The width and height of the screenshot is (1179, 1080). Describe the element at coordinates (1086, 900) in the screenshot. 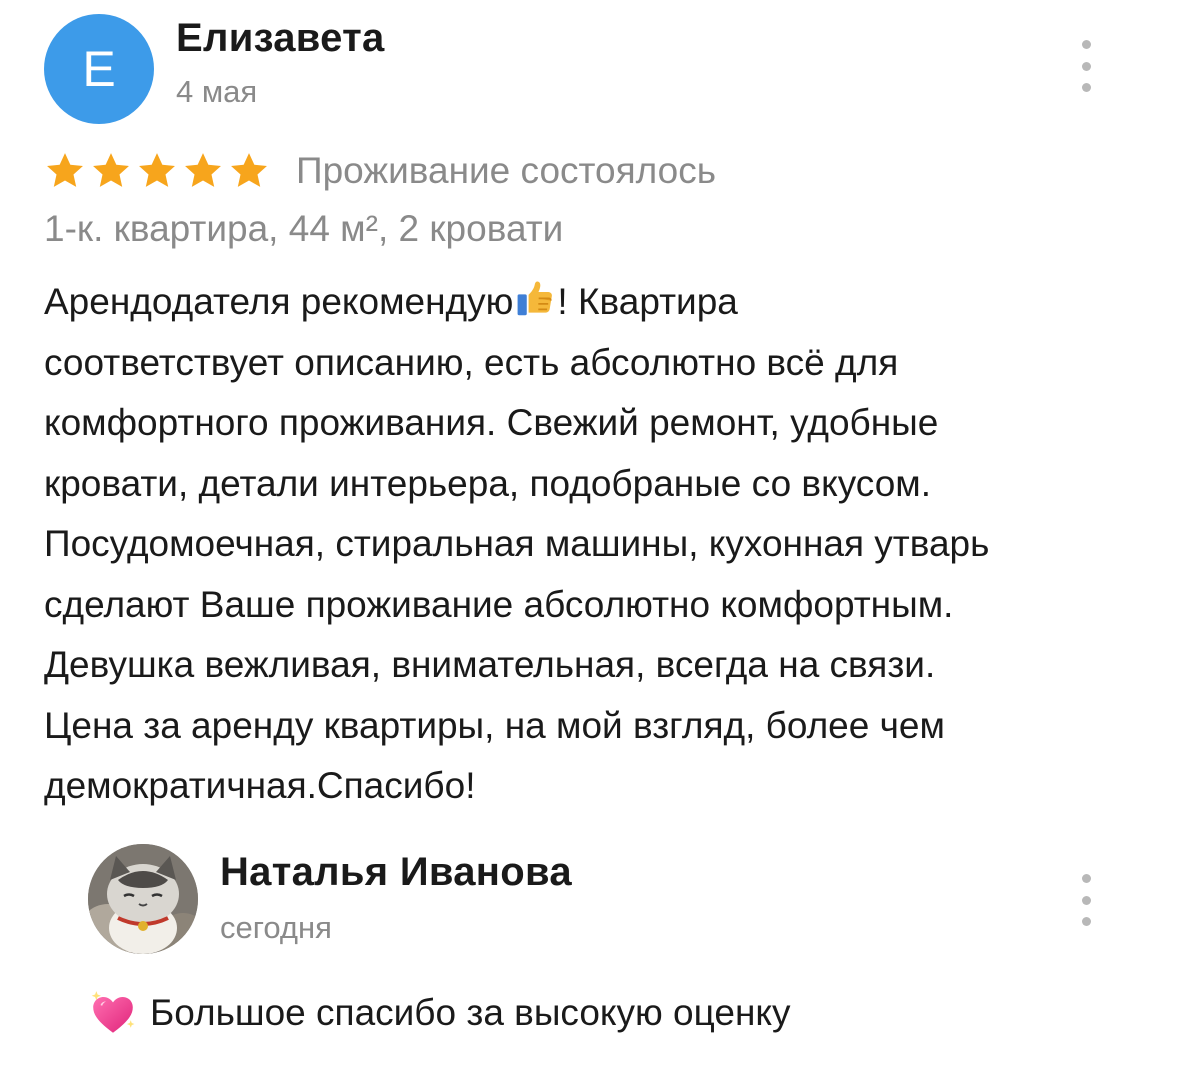

I see `reply-menu-icon` at that location.